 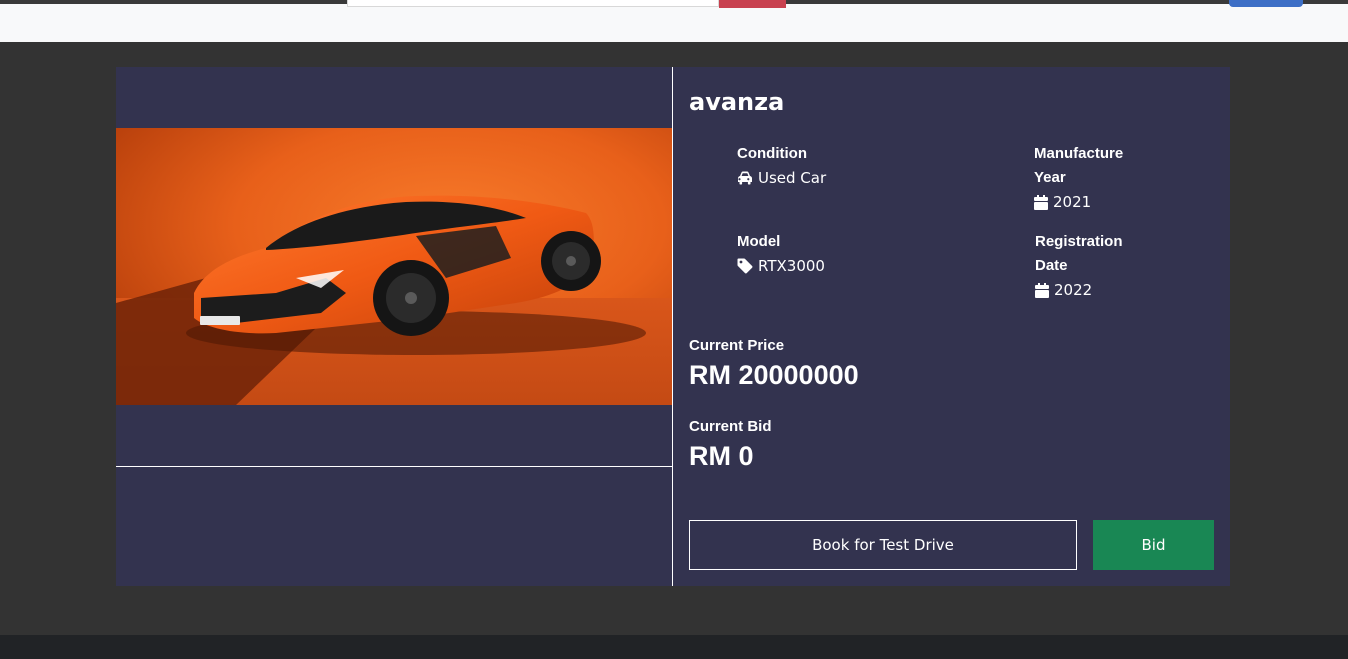 What do you see at coordinates (857, 254) in the screenshot?
I see `spec-model: Model RTX3000` at bounding box center [857, 254].